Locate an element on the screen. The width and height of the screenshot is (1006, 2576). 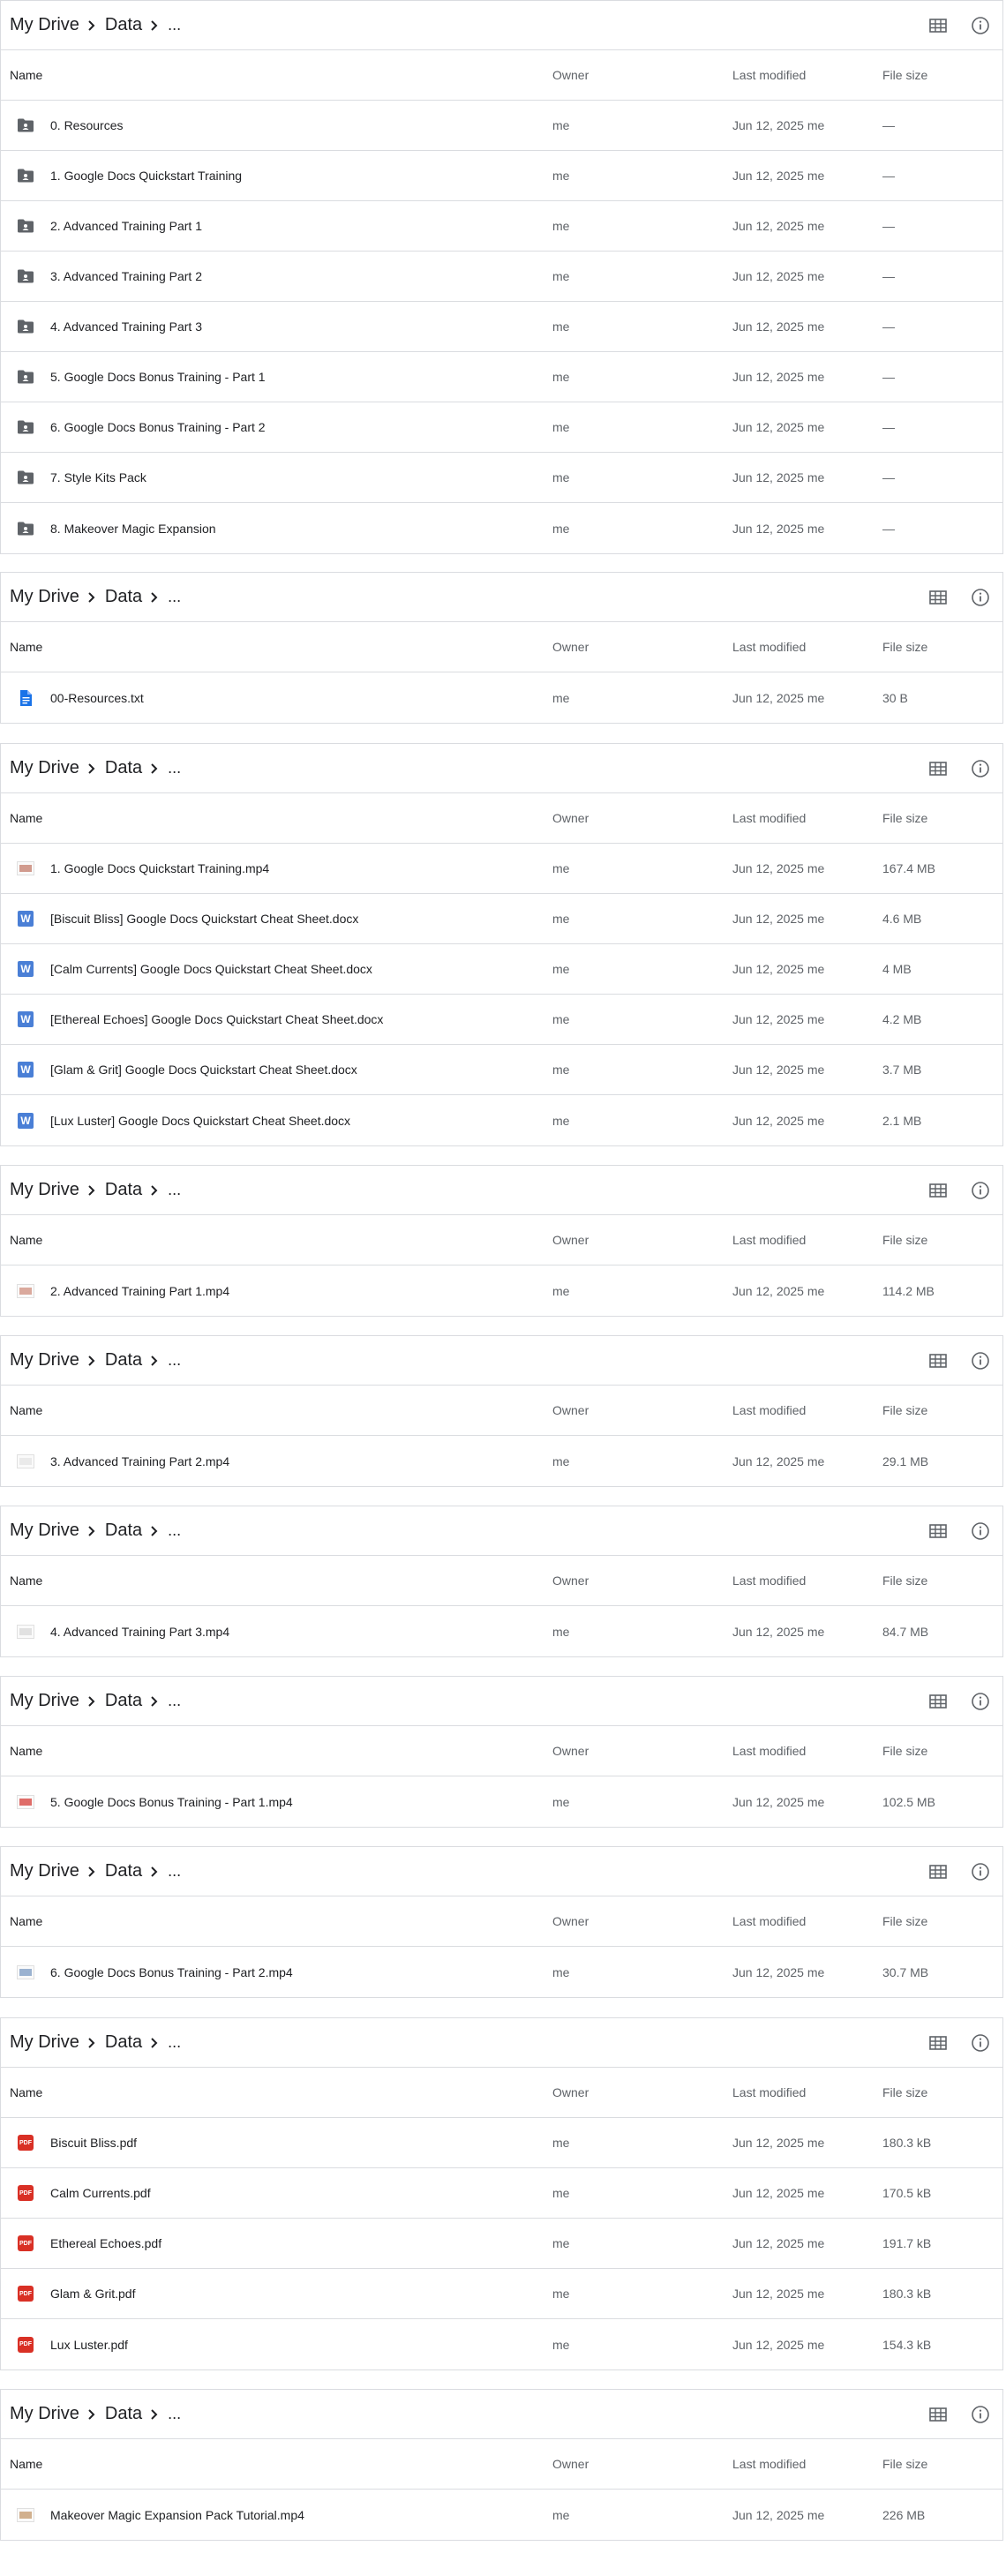
file-row: 00-Resources.txt me Jun 12, 2025 me 30 B is located at coordinates (502, 697).